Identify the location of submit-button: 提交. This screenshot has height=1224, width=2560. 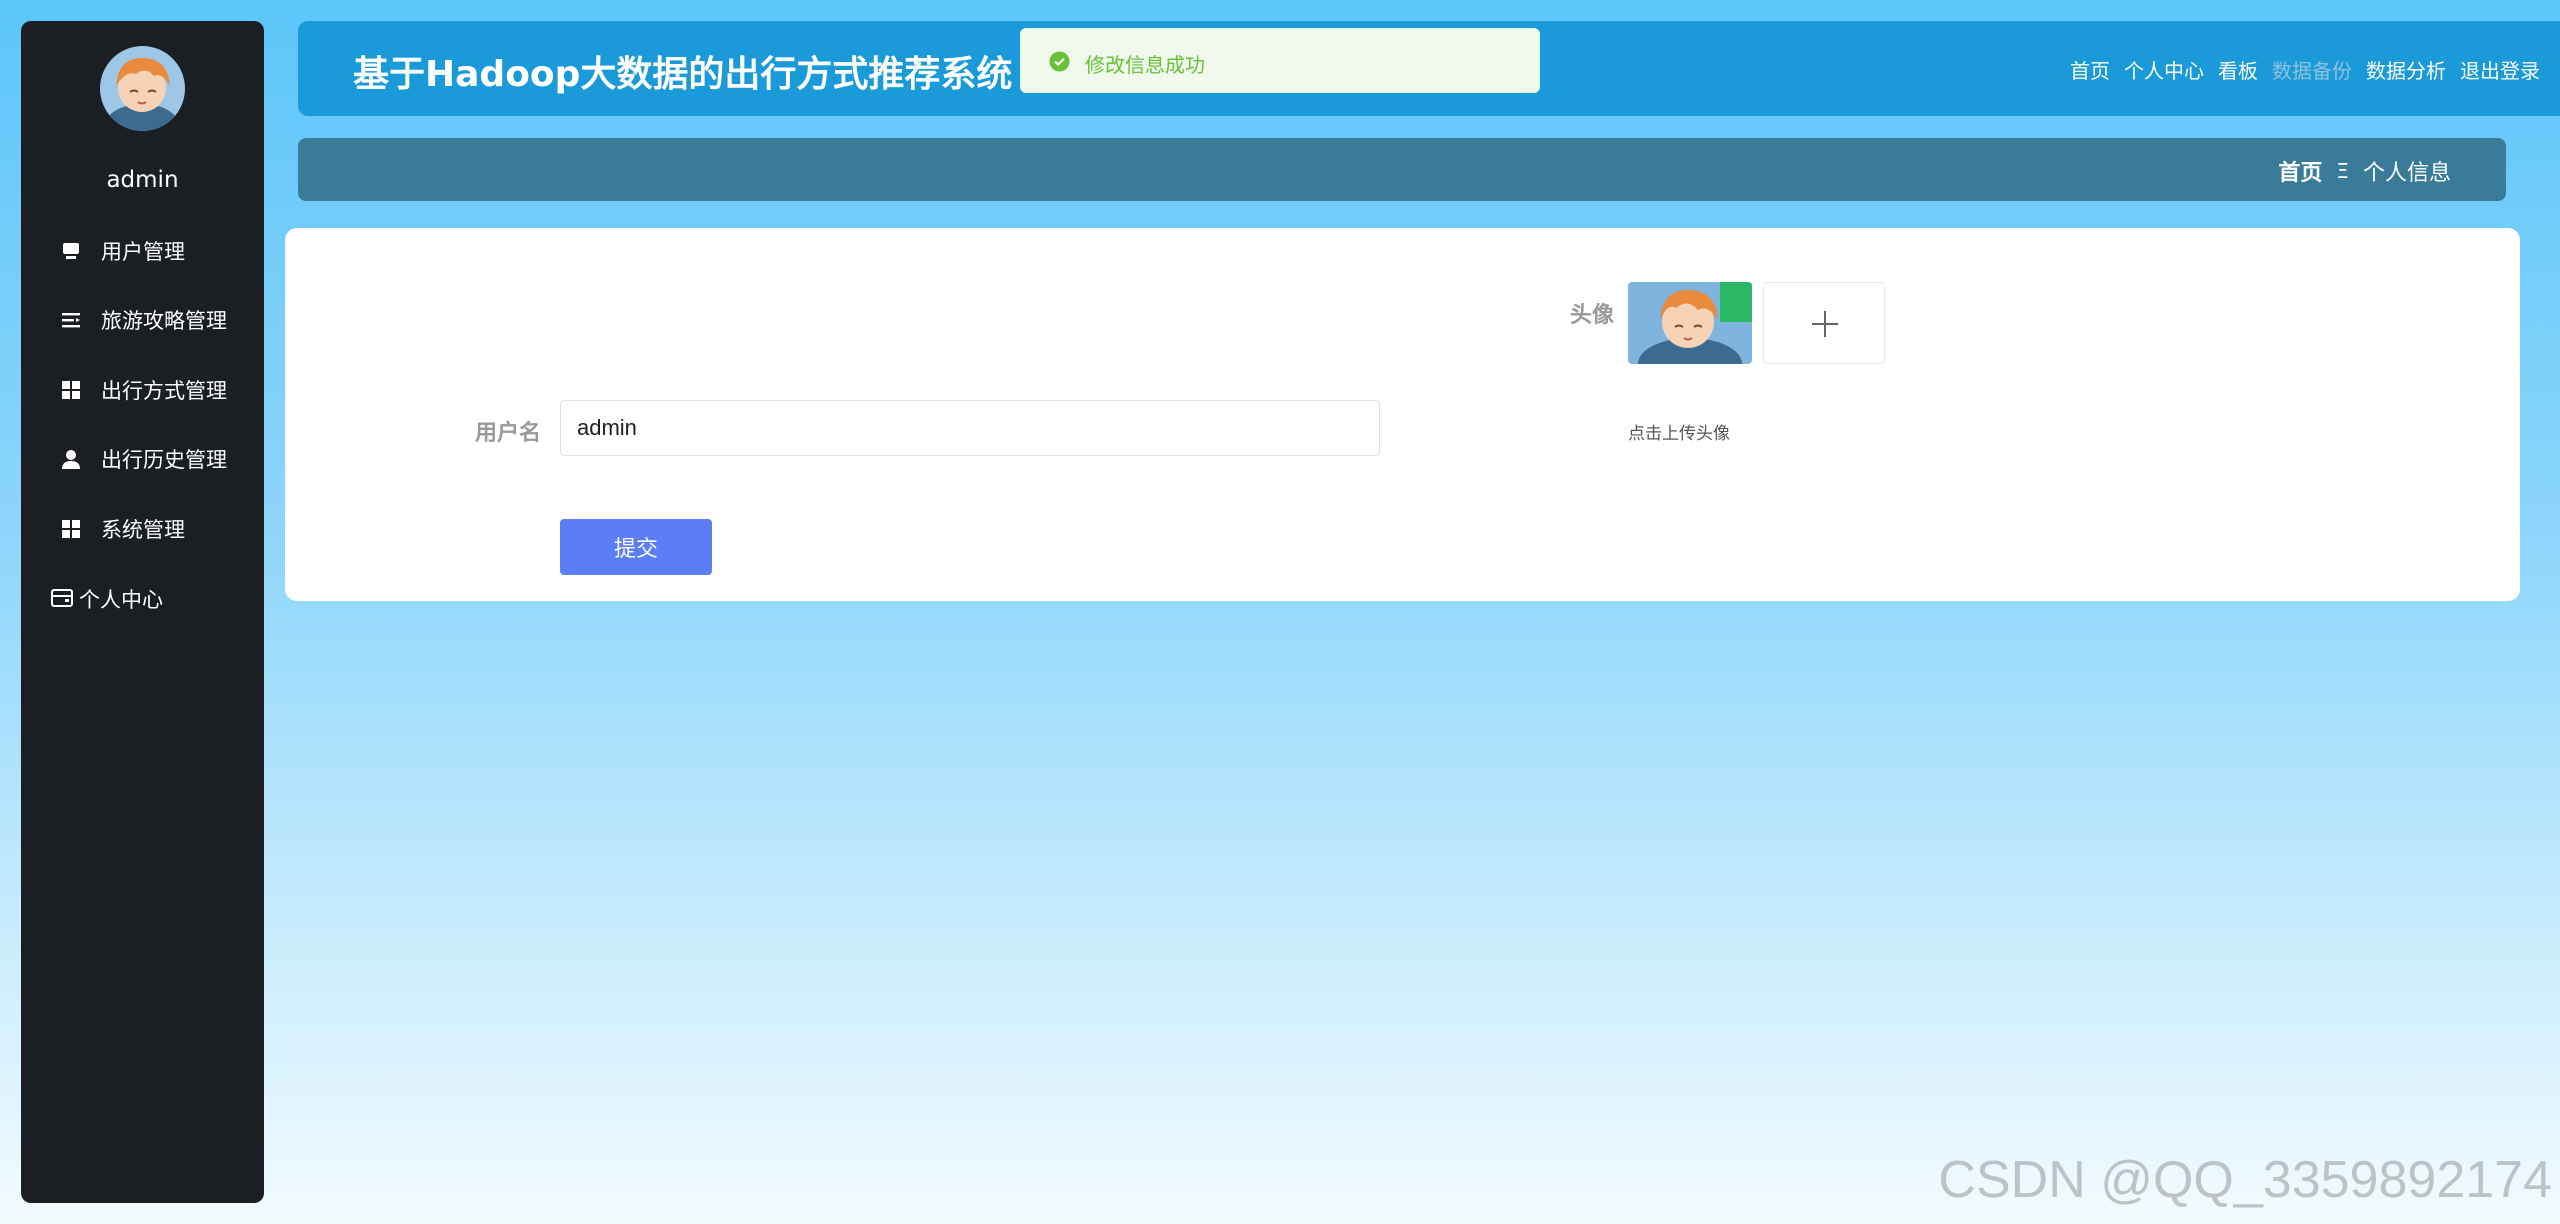
(636, 547).